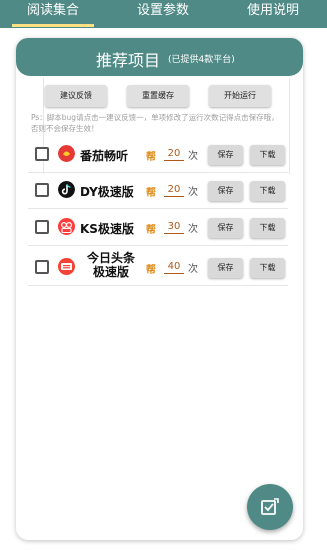 This screenshot has height=550, width=327. What do you see at coordinates (66, 226) in the screenshot?
I see `kuaishou-app-icon` at bounding box center [66, 226].